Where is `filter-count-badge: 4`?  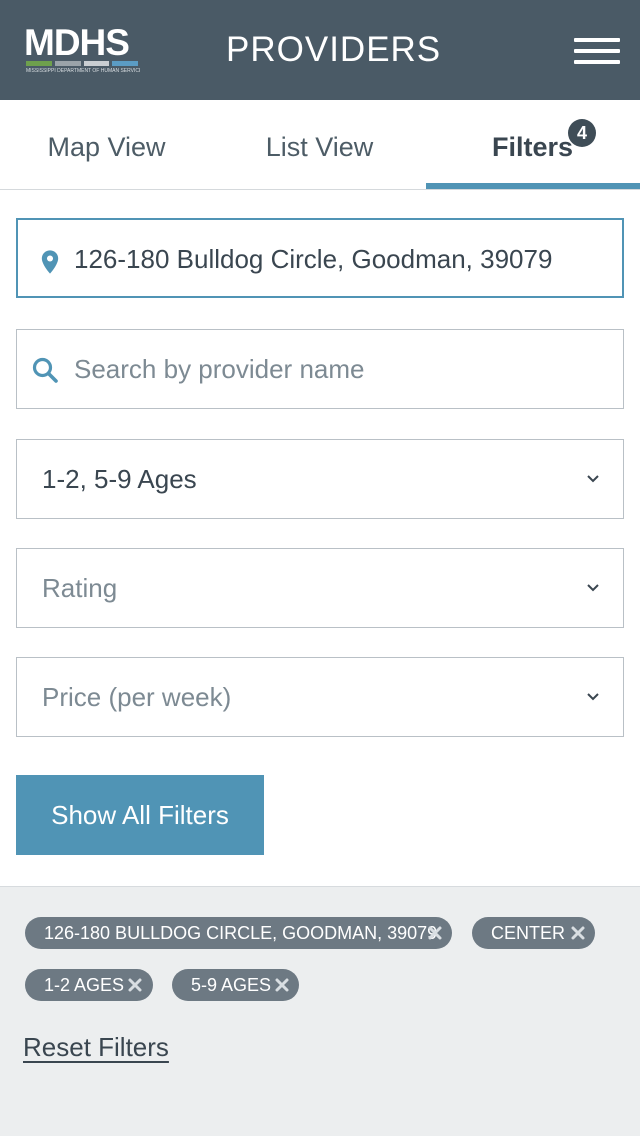 filter-count-badge: 4 is located at coordinates (582, 133).